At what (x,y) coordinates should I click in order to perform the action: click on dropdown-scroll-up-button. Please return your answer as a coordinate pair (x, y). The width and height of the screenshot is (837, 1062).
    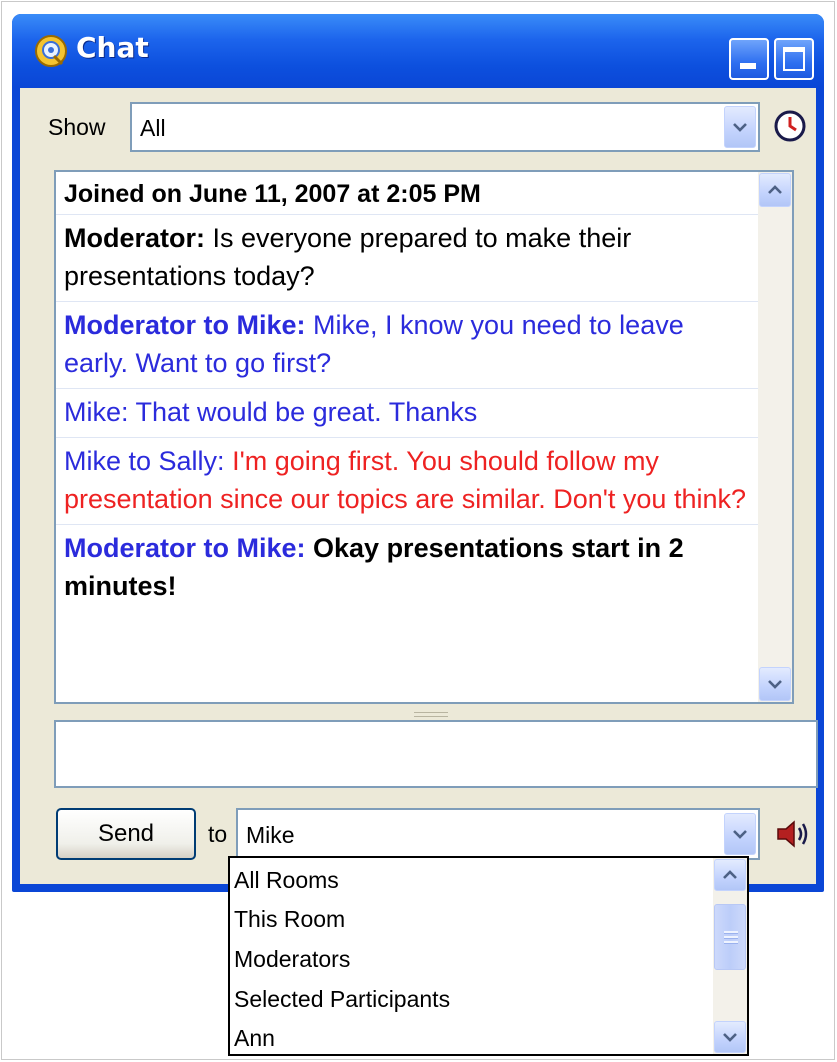
    Looking at the image, I should click on (730, 875).